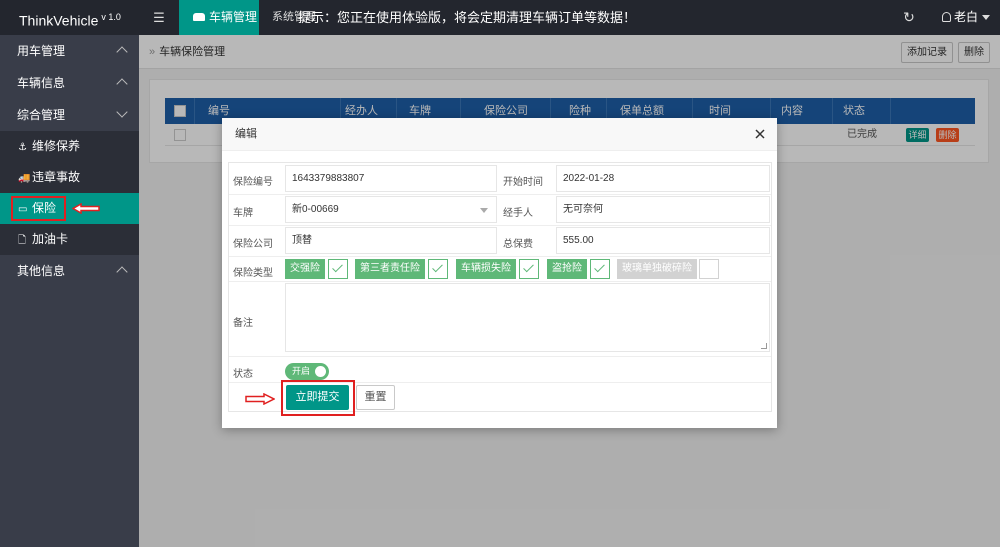 This screenshot has width=1000, height=547. What do you see at coordinates (69, 239) in the screenshot?
I see `sidebar-item-fuel-card: 🗋 加油卡` at bounding box center [69, 239].